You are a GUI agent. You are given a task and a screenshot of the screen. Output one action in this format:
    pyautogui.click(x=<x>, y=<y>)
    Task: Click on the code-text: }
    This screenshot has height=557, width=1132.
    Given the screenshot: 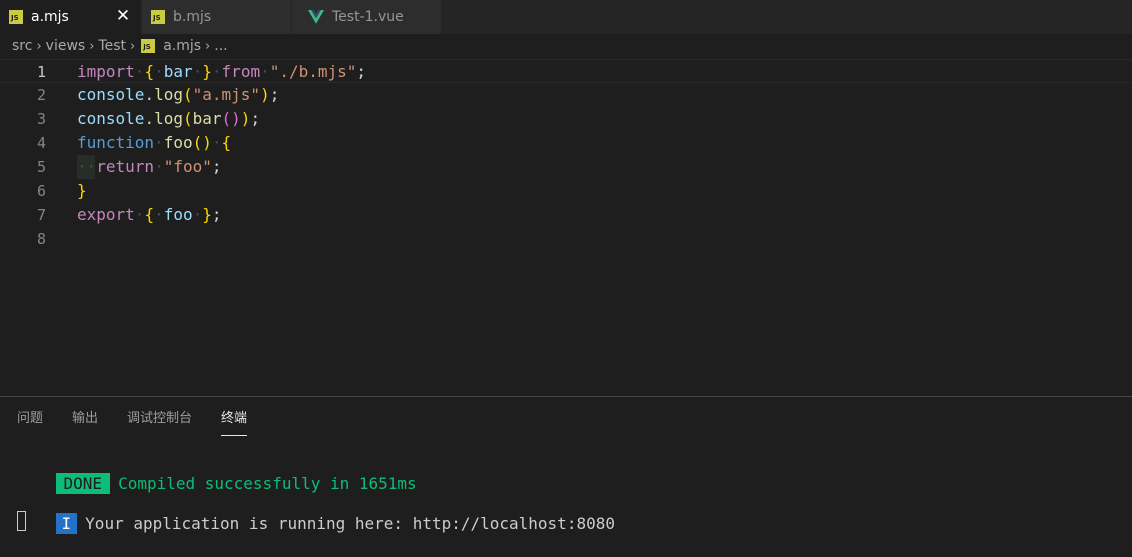 What is the action you would take?
    pyautogui.click(x=82, y=190)
    